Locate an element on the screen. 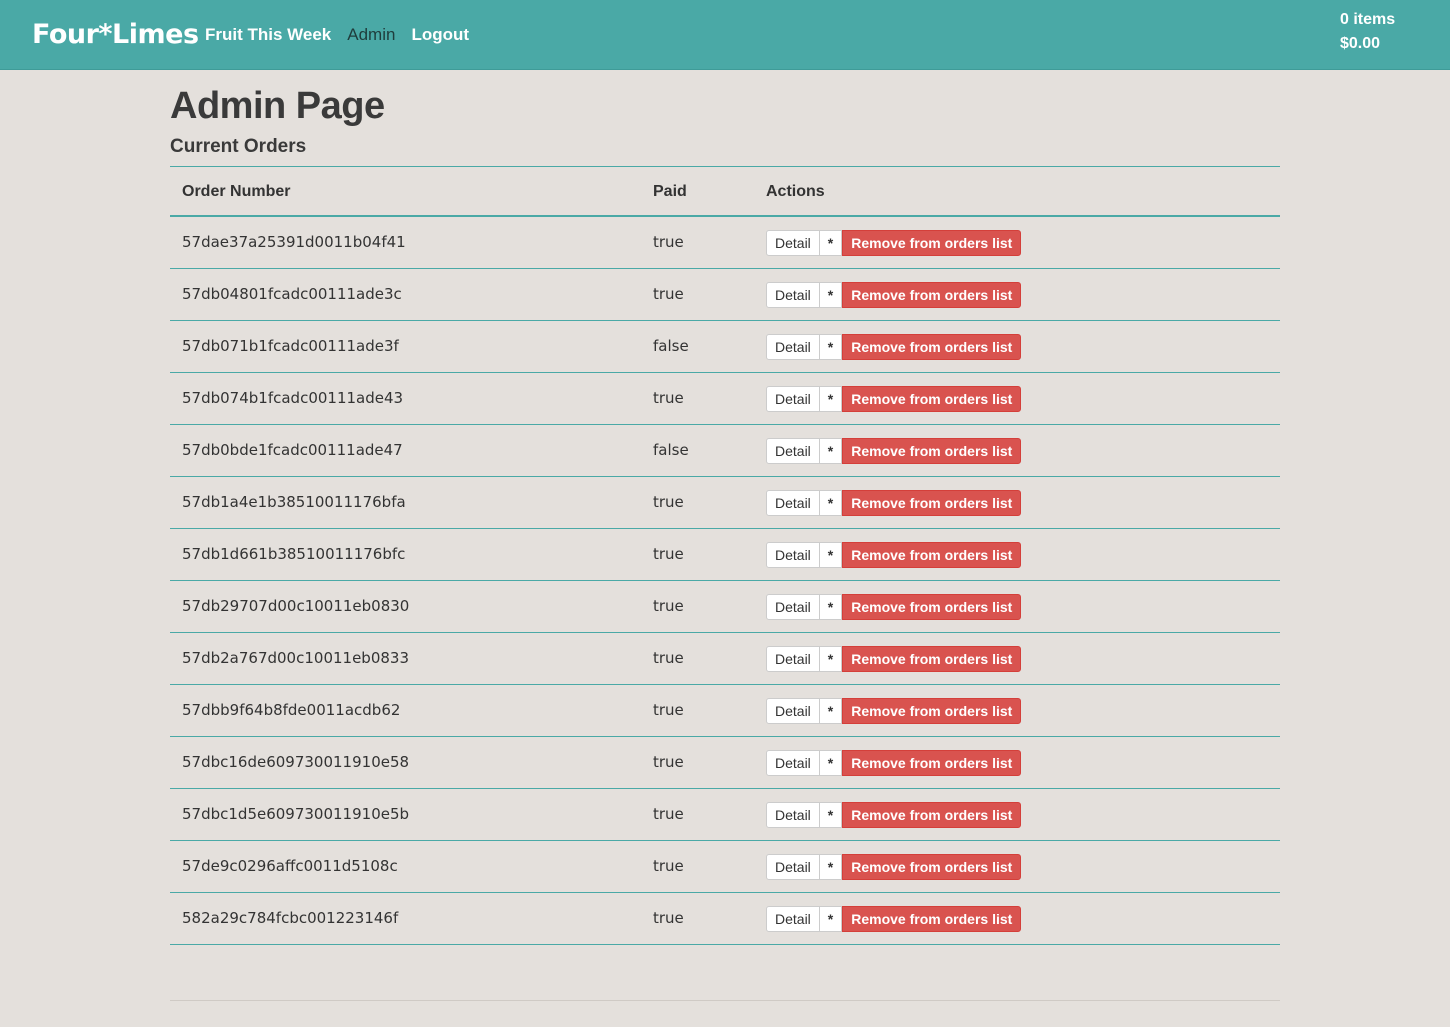  nav-link-fruit-this-week: Fruit This Week is located at coordinates (268, 35).